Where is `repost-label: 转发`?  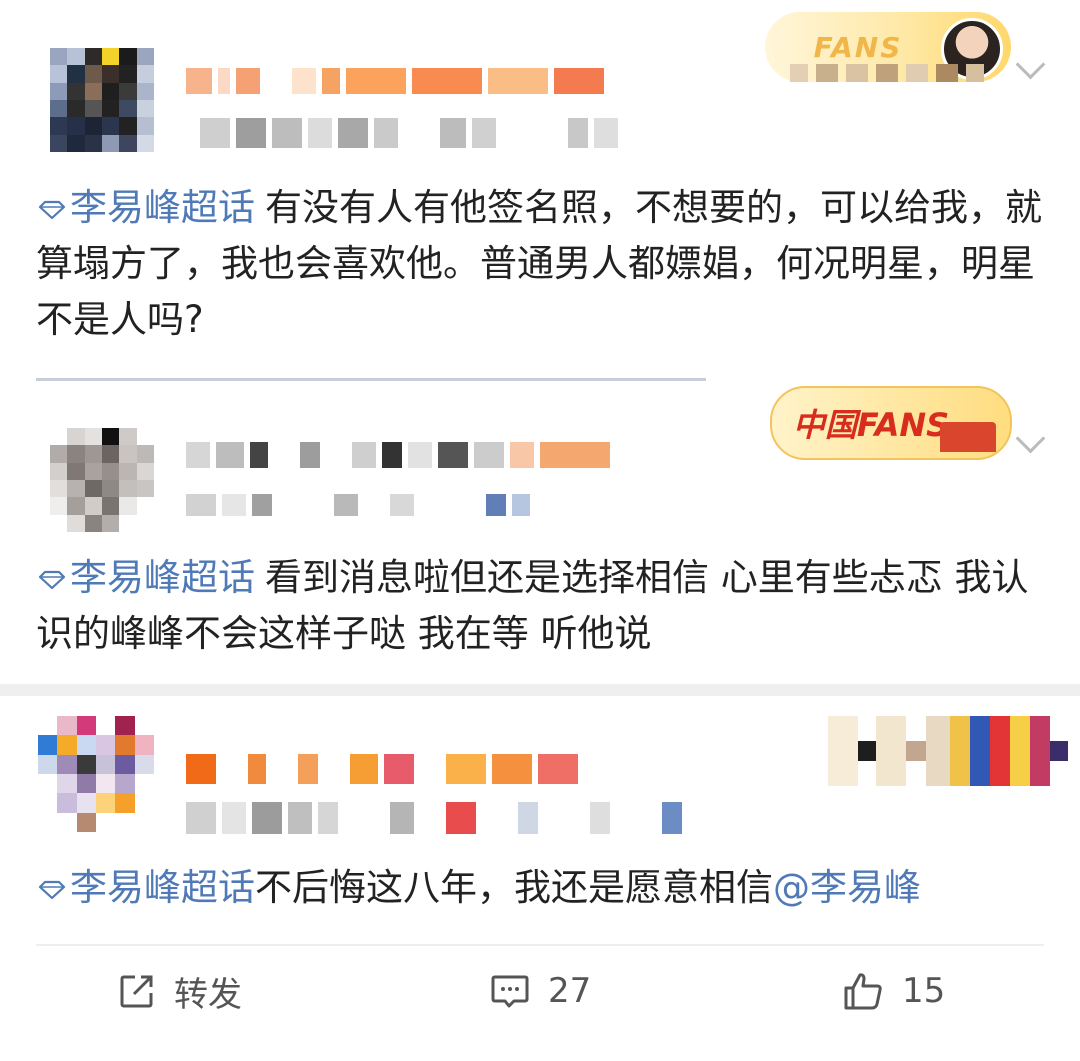
repost-label: 转发 is located at coordinates (208, 994).